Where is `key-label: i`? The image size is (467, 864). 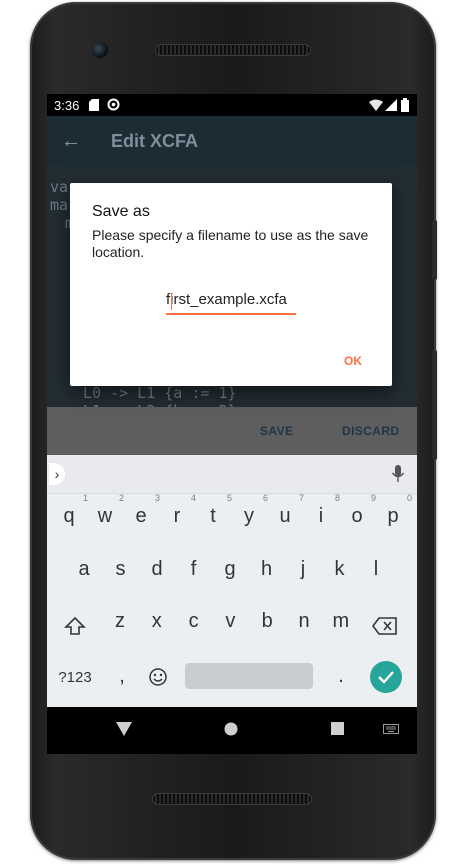
key-label: i is located at coordinates (321, 516).